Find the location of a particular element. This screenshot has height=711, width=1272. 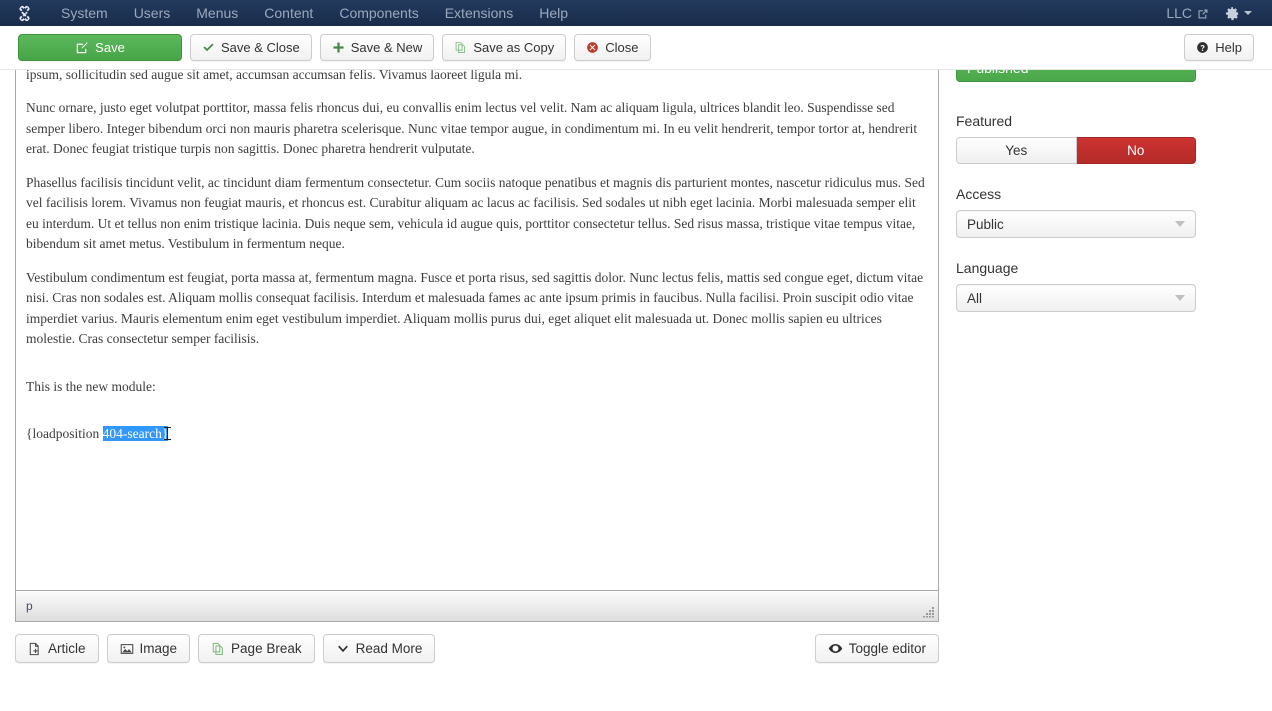

gear-icon is located at coordinates (1232, 13).